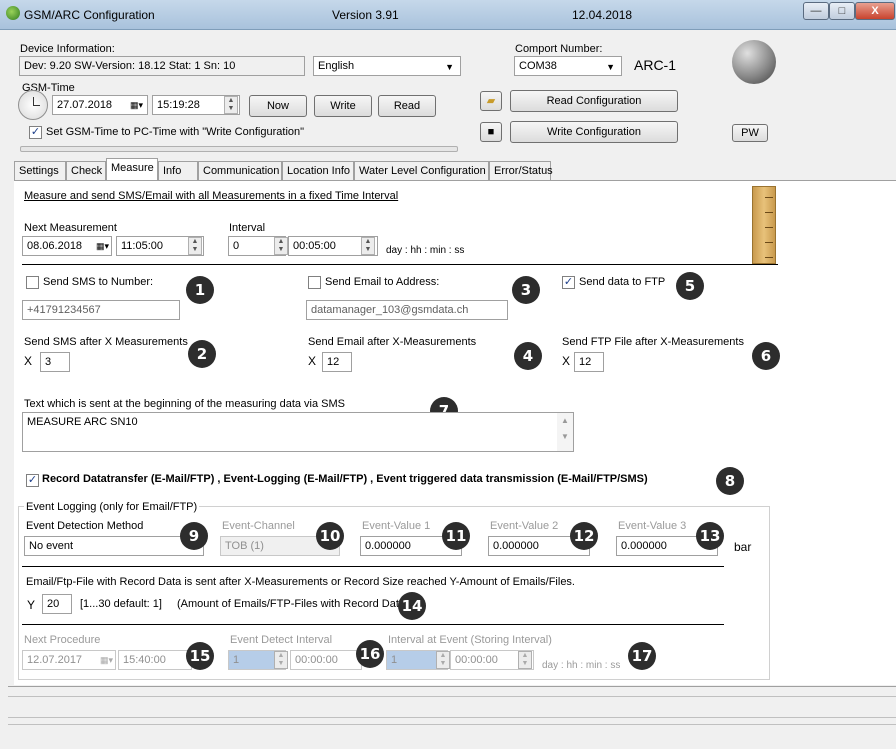 The height and width of the screenshot is (749, 896). Describe the element at coordinates (55, 246) in the screenshot. I see `next-measurement-date-value: 08.06.2018` at that location.